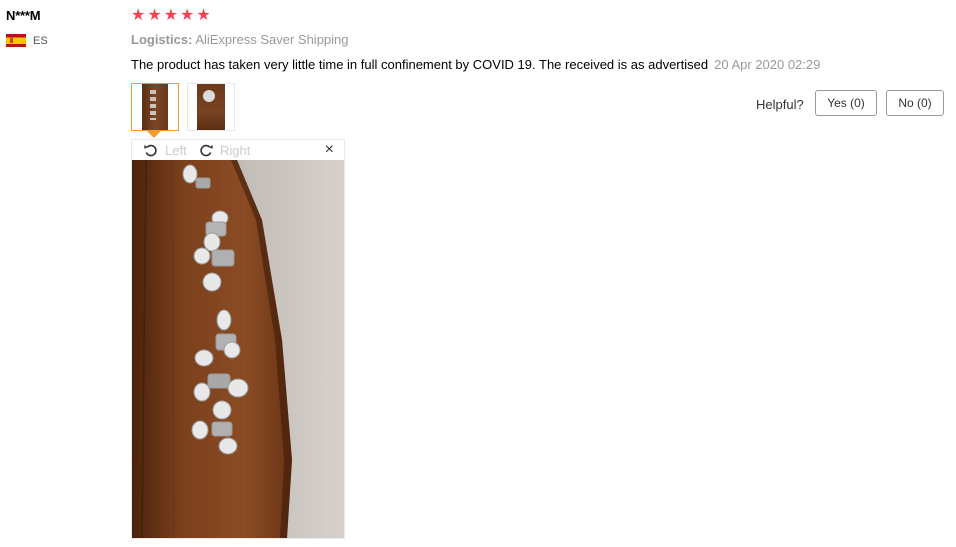 This screenshot has height=547, width=956. I want to click on active-thumbnail-pointer, so click(154, 134).